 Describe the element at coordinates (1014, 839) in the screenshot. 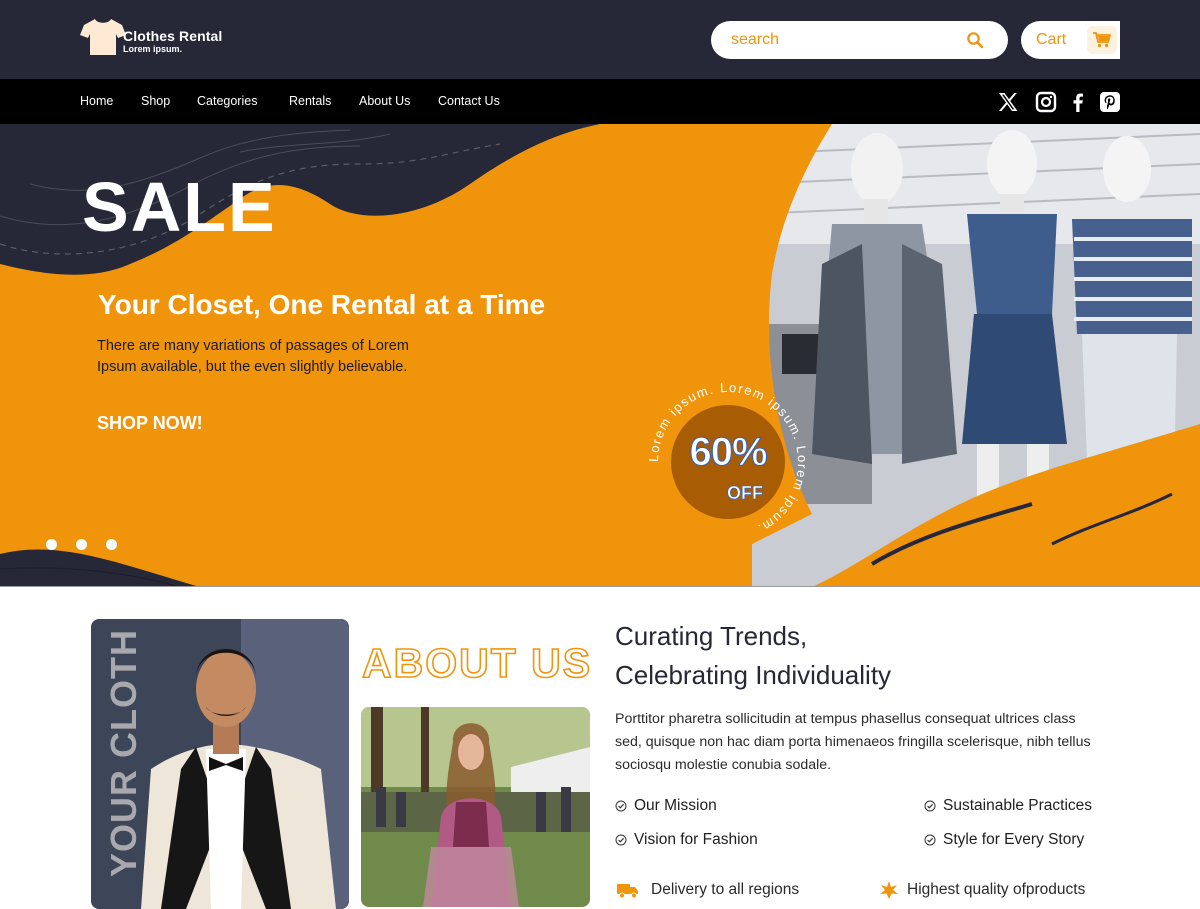

I see `feature-label: Style for Every Story` at that location.